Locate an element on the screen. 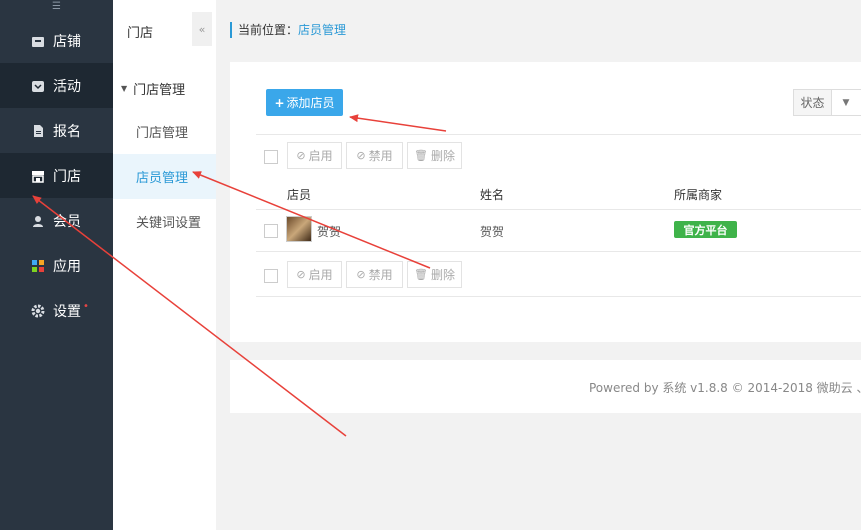 This screenshot has width=861, height=530. column-header-clerk: 店员 is located at coordinates (299, 195).